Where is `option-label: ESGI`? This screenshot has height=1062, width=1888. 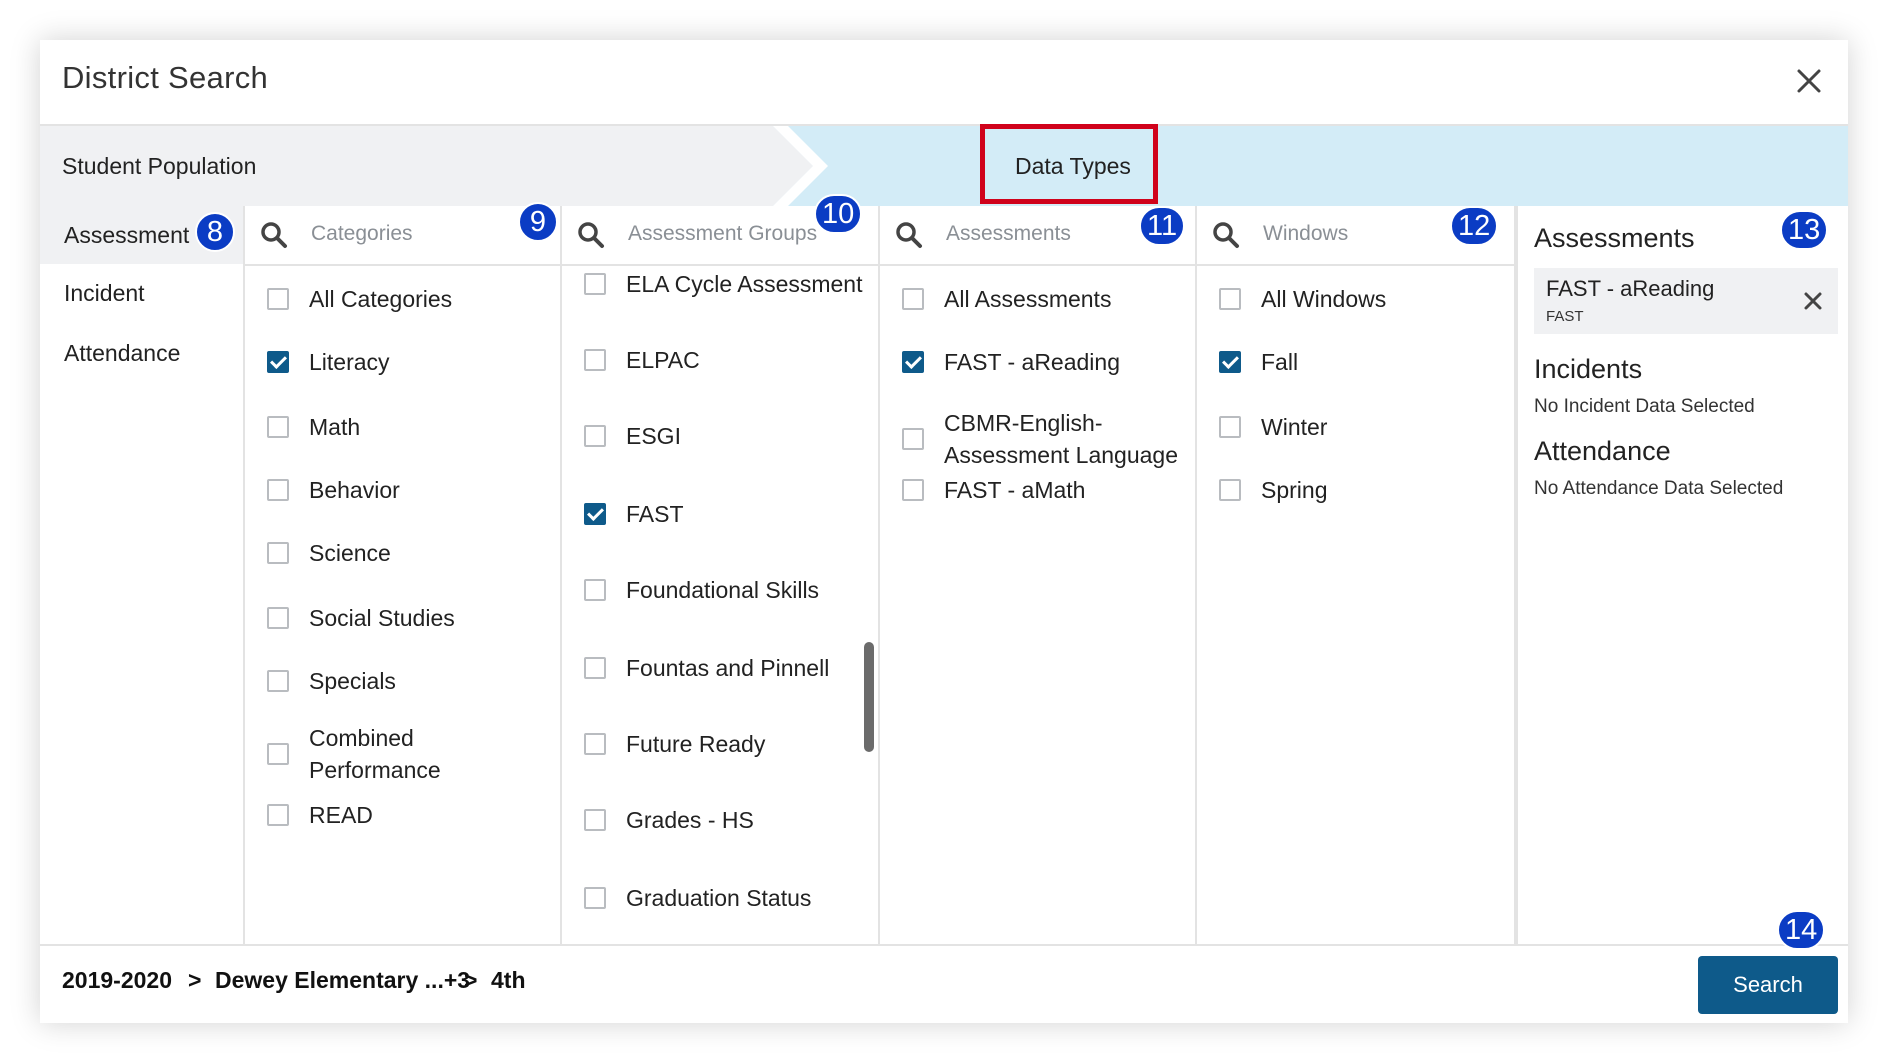
option-label: ESGI is located at coordinates (653, 436).